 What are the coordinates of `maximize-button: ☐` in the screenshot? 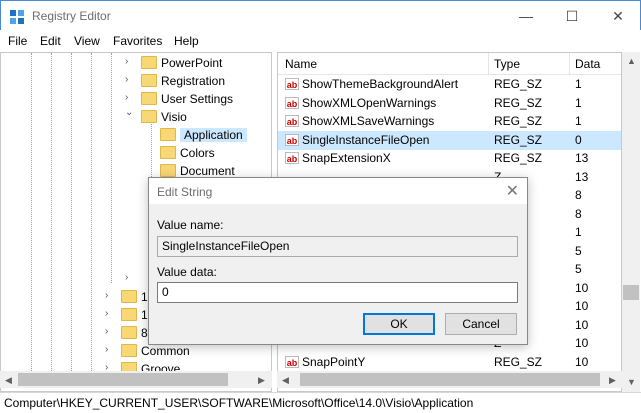 It's located at (572, 16).